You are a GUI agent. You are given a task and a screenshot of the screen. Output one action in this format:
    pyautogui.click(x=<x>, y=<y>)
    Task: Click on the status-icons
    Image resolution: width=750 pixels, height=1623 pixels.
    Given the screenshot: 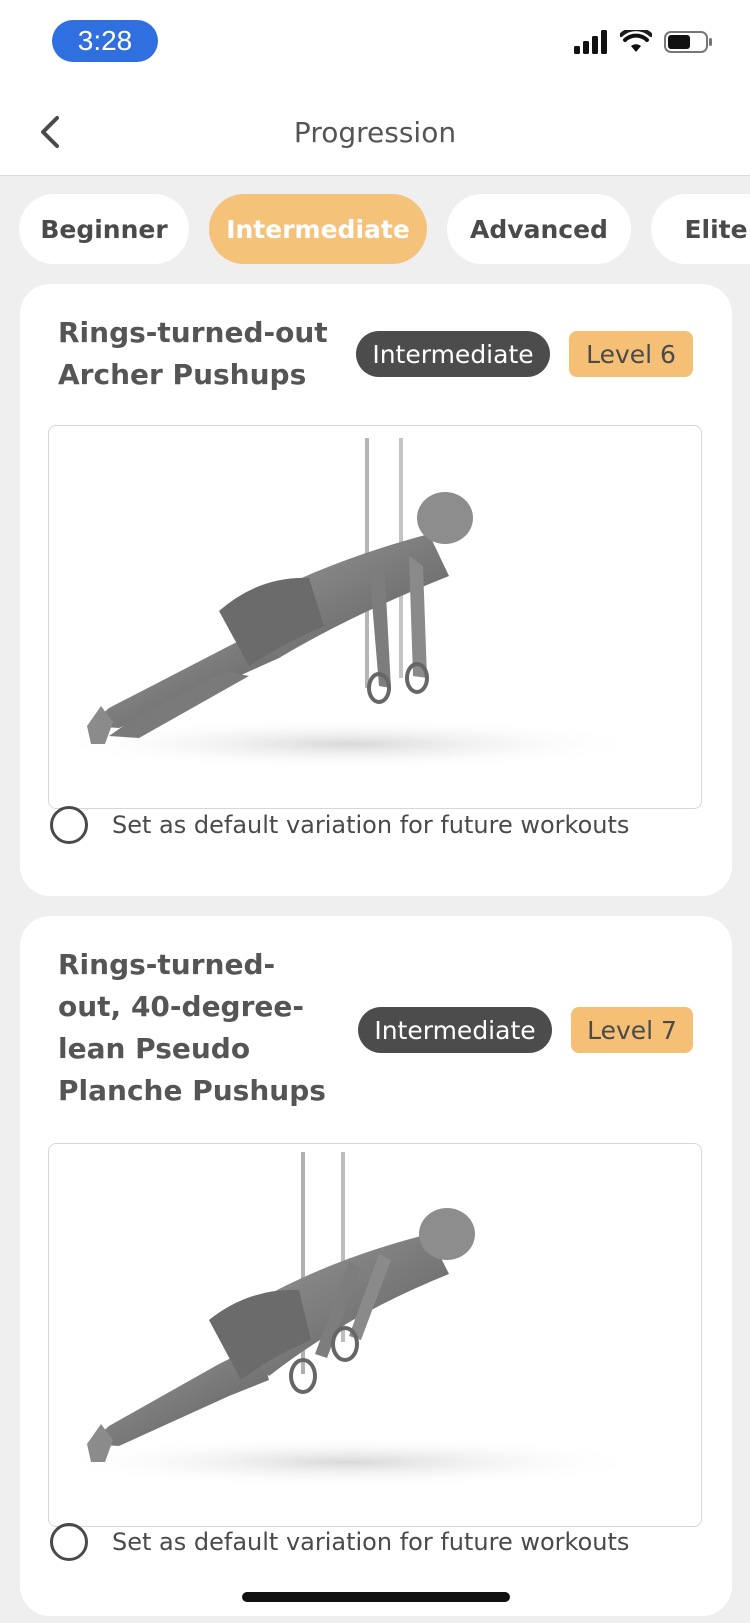 What is the action you would take?
    pyautogui.click(x=644, y=42)
    